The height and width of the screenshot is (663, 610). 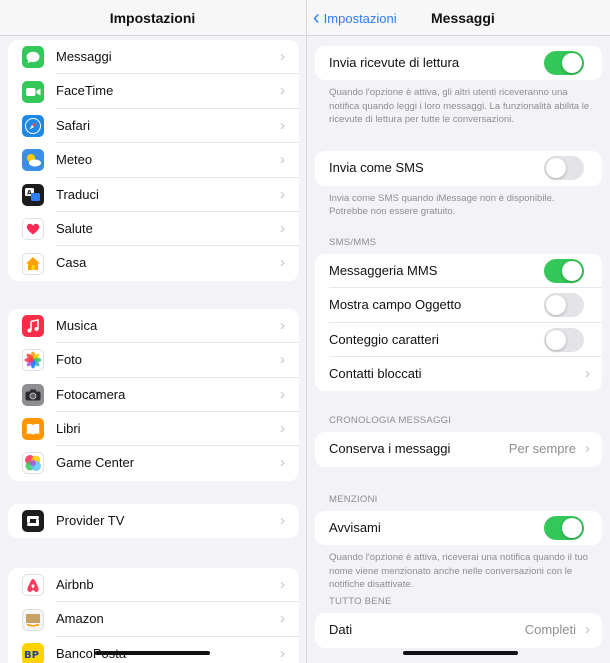 What do you see at coordinates (33, 463) in the screenshot?
I see `game-center-icon` at bounding box center [33, 463].